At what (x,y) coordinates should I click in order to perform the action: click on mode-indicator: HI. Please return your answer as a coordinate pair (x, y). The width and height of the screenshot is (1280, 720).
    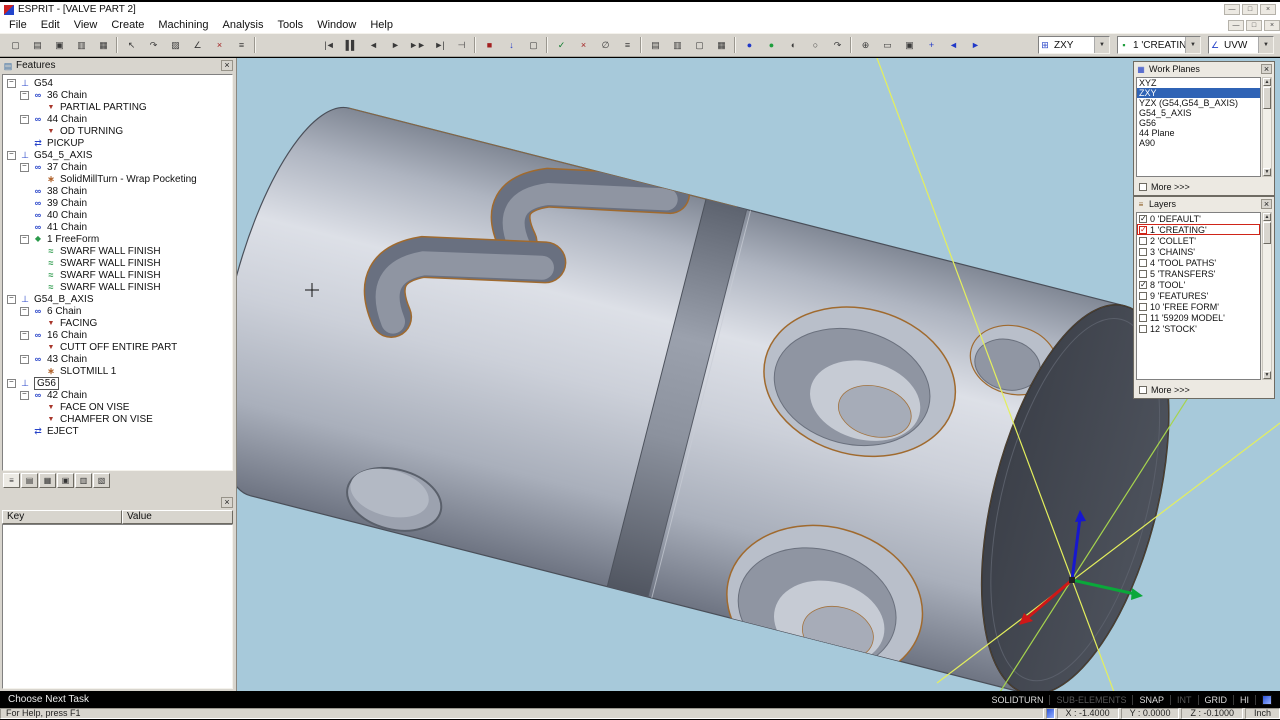
    Looking at the image, I should click on (1245, 699).